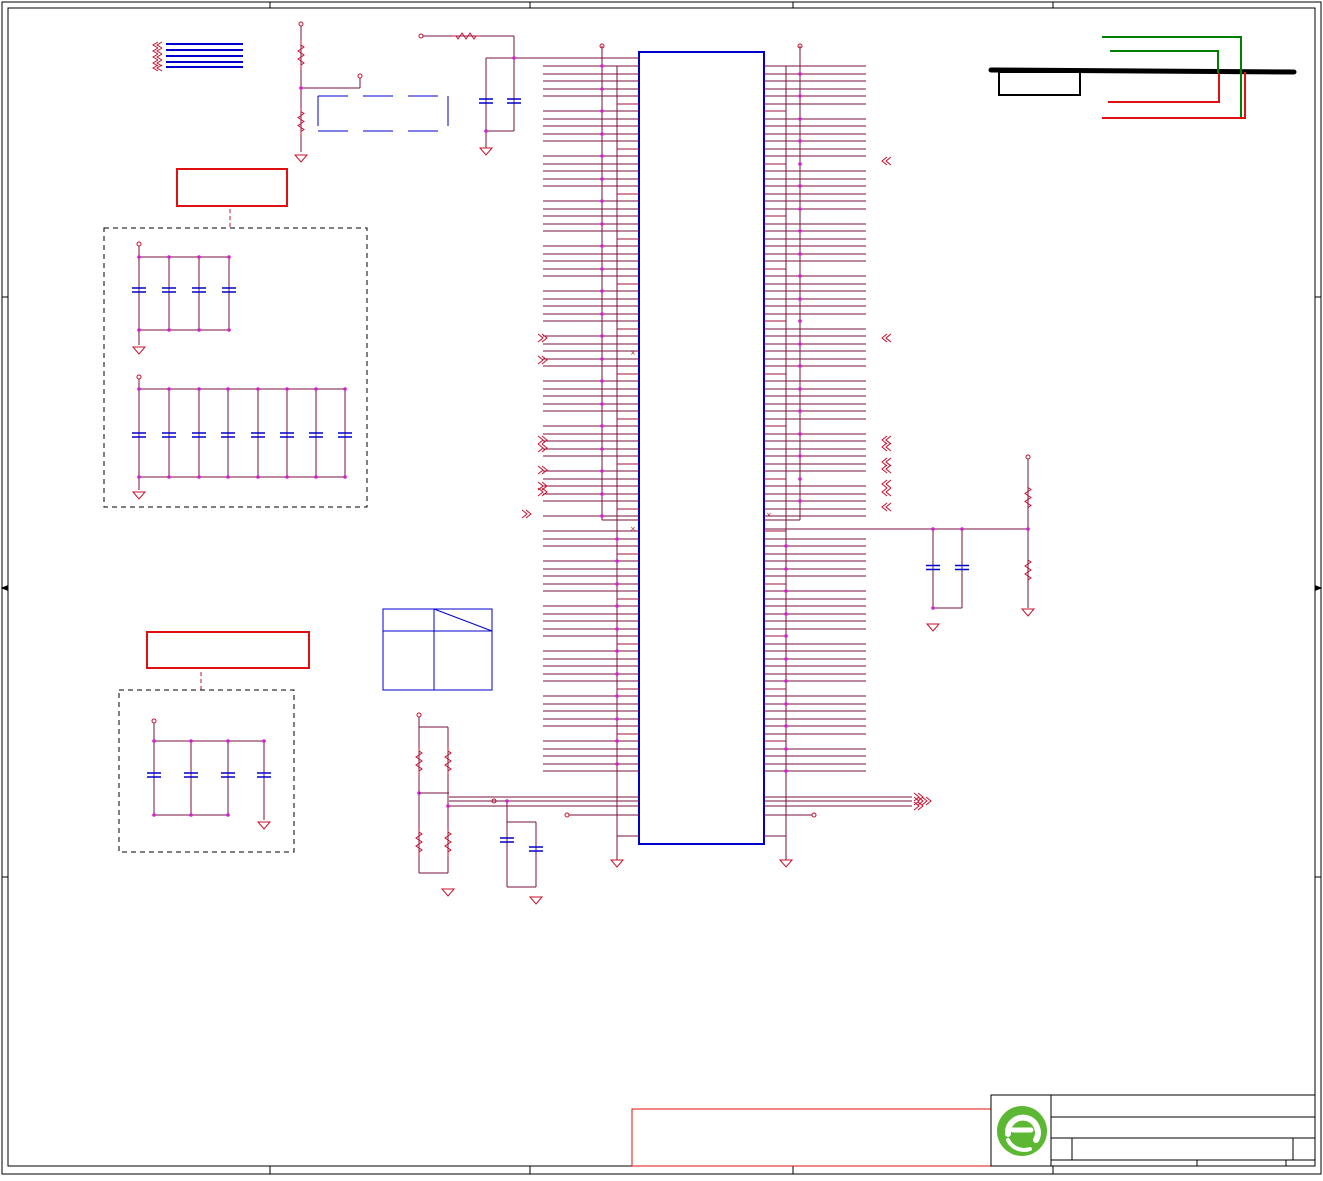 This screenshot has height=1181, width=1323. What do you see at coordinates (437, 649) in the screenshot?
I see `option-table` at bounding box center [437, 649].